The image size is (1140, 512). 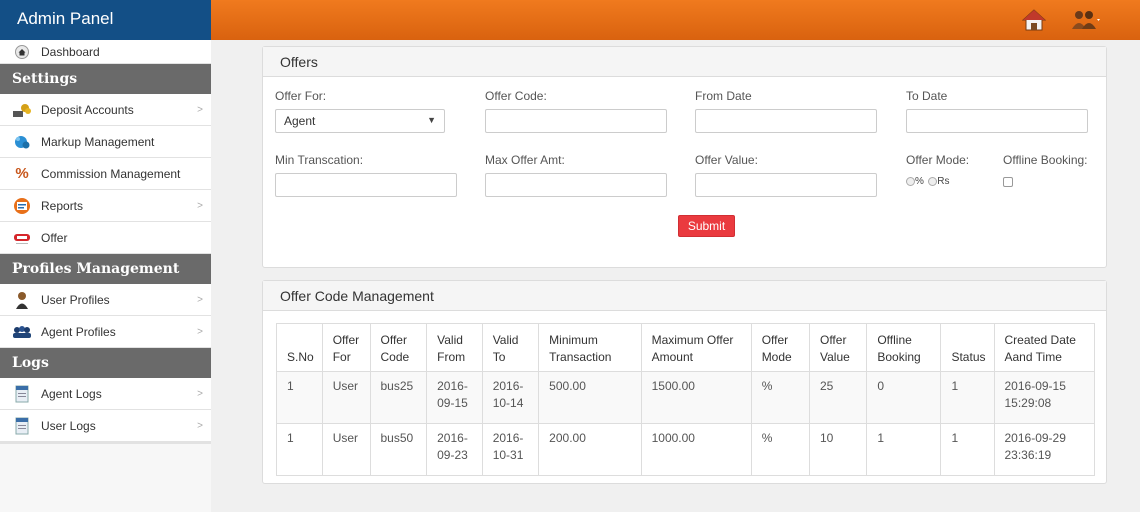 I want to click on offline-booking-checkbox, so click(x=1008, y=182).